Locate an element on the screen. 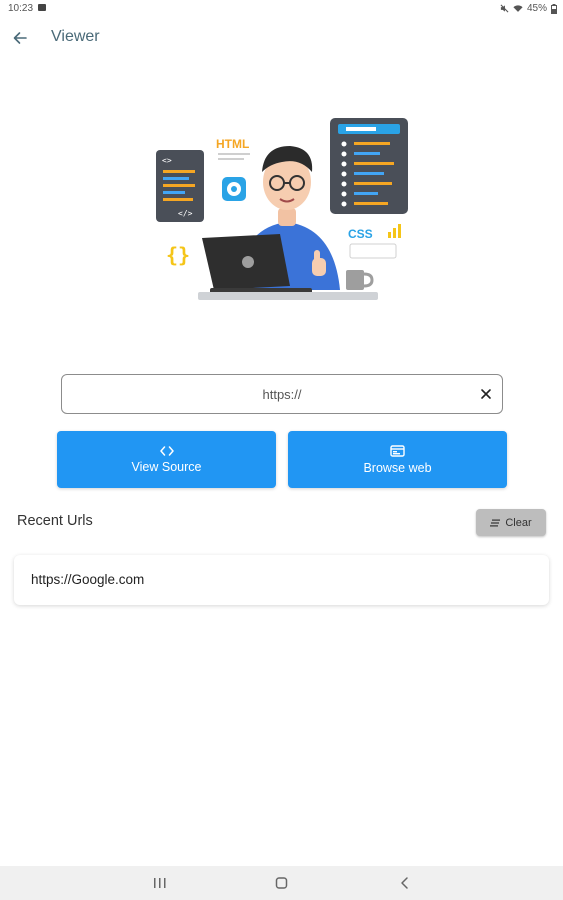 This screenshot has width=563, height=900. home-button is located at coordinates (282, 883).